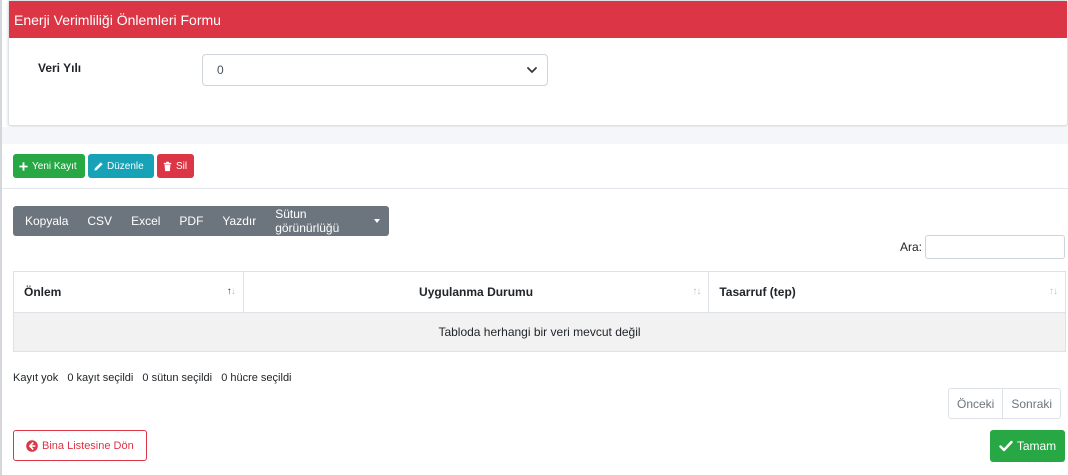  Describe the element at coordinates (911, 247) in the screenshot. I see `search-label: Ara:` at that location.